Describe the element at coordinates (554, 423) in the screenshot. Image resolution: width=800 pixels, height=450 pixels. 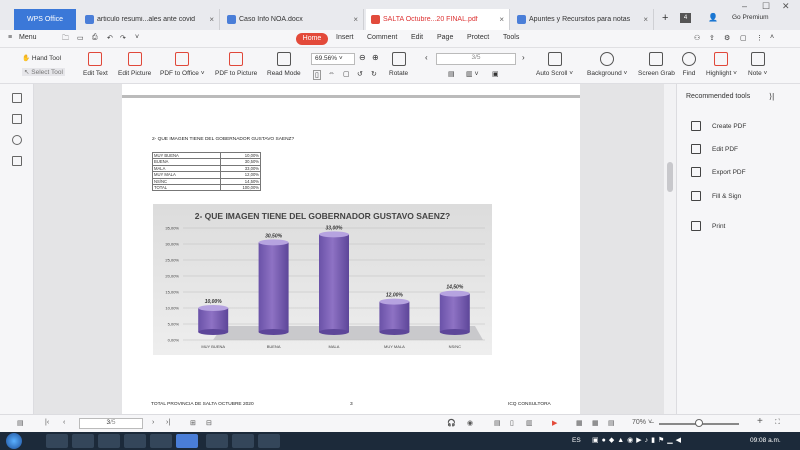
I see `play-icon: ▶` at that location.